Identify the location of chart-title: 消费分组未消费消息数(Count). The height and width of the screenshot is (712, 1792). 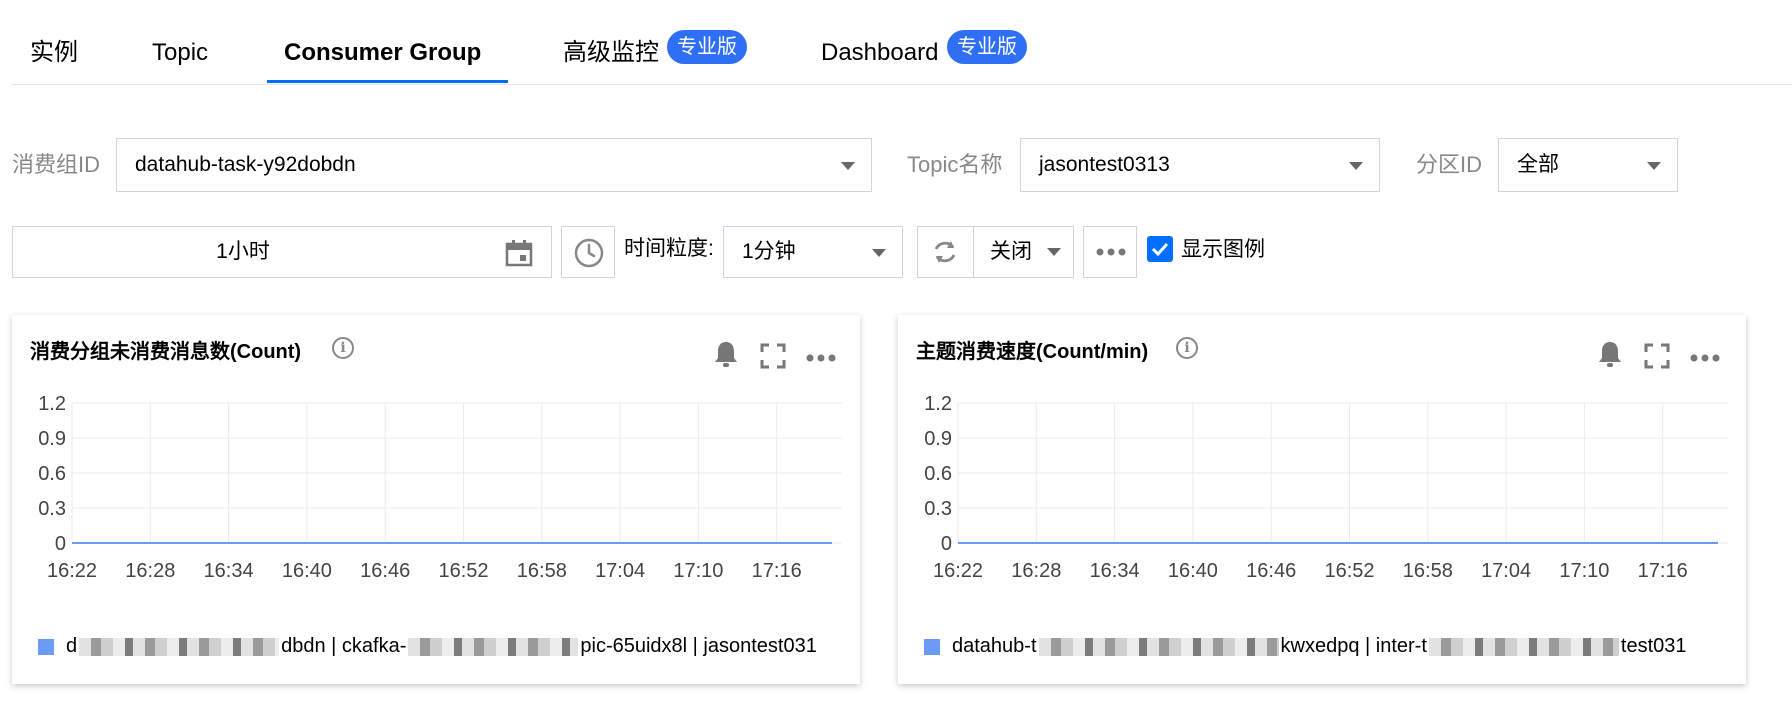
(166, 352).